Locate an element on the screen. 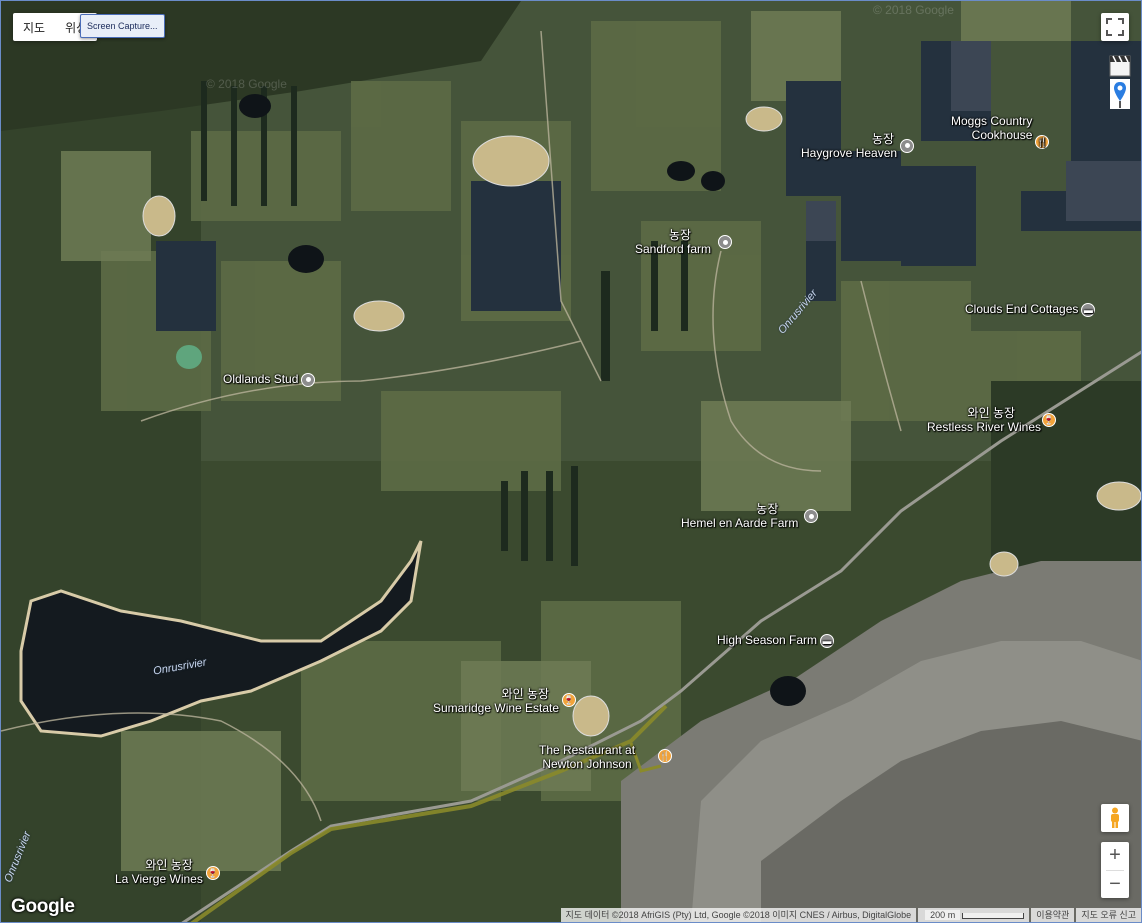 This screenshot has height=923, width=1142. place-sumaridge: 와인 농장 Sumaridge Wine Estate is located at coordinates (496, 701).